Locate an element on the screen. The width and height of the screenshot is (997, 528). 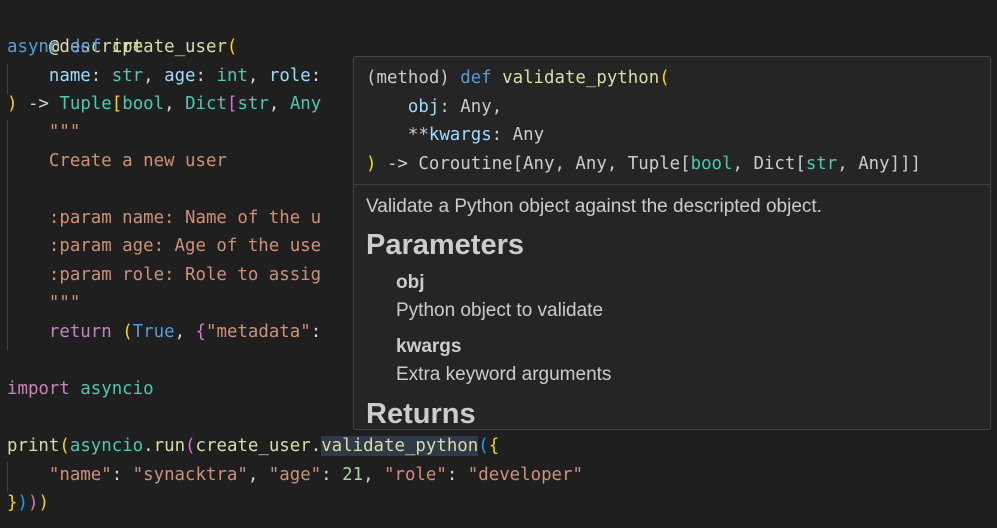
code-line-14: import asyncio is located at coordinates (80, 389).